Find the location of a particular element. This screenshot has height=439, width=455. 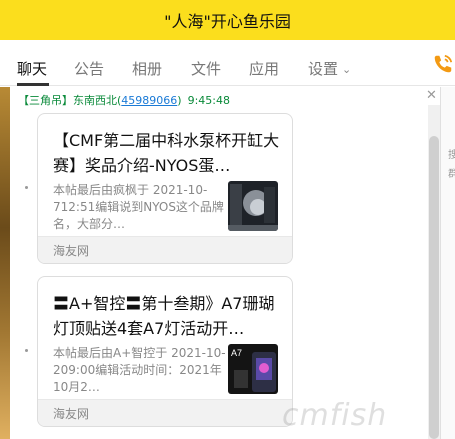

close-icon: ✕ is located at coordinates (431, 95).